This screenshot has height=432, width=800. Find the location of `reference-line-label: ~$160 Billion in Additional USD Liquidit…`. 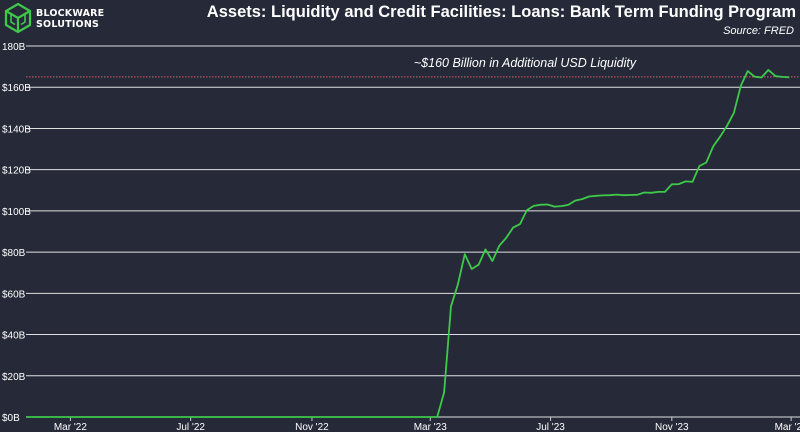

reference-line-label: ~$160 Billion in Additional USD Liquidit… is located at coordinates (525, 63).